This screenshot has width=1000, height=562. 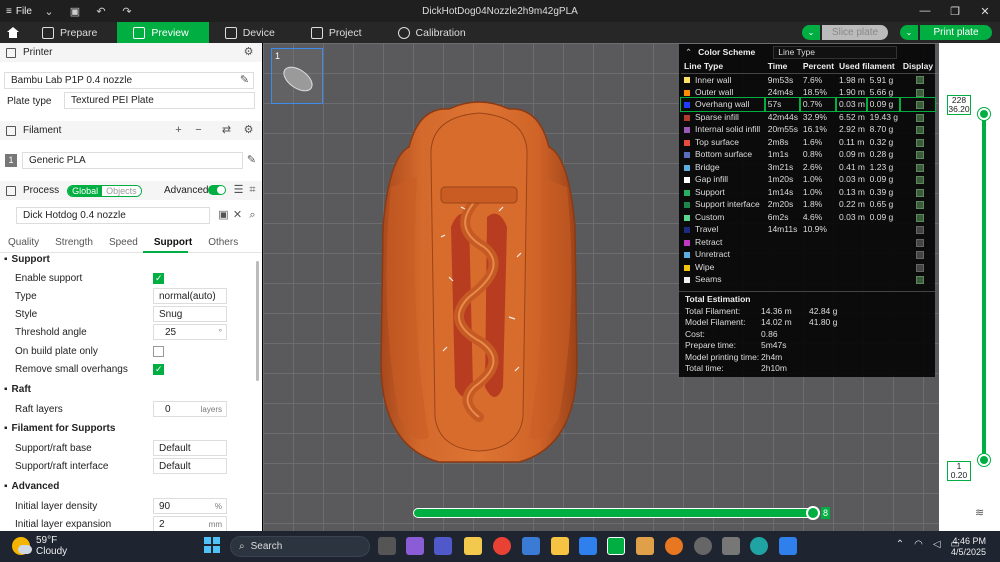 What do you see at coordinates (811, 32) in the screenshot?
I see `slice-dropdown-icon: ⌄` at bounding box center [811, 32].